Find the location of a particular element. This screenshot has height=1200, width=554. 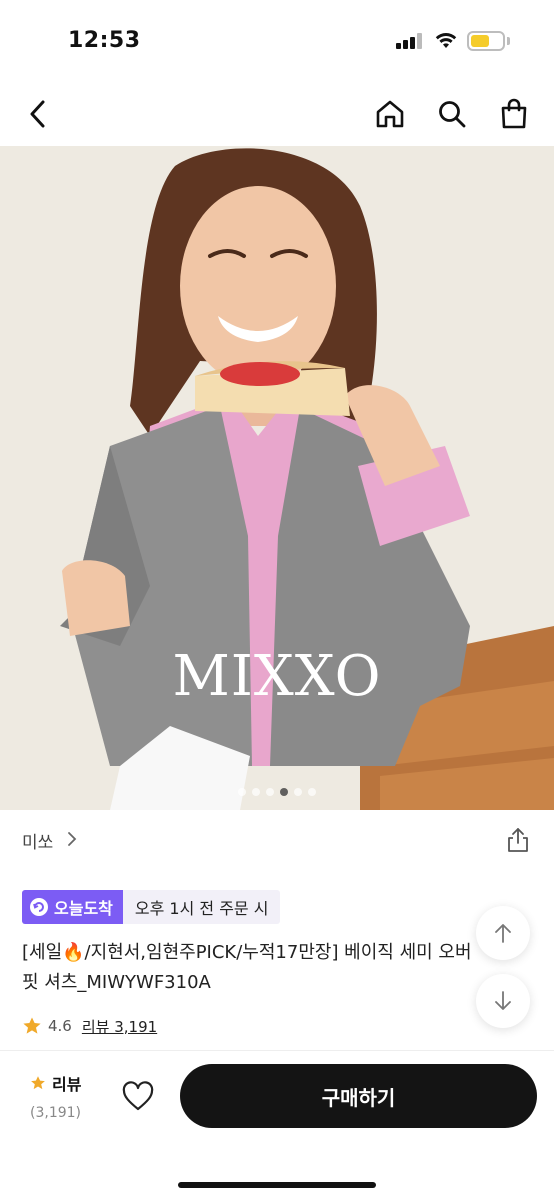

battery-icon is located at coordinates (486, 41).